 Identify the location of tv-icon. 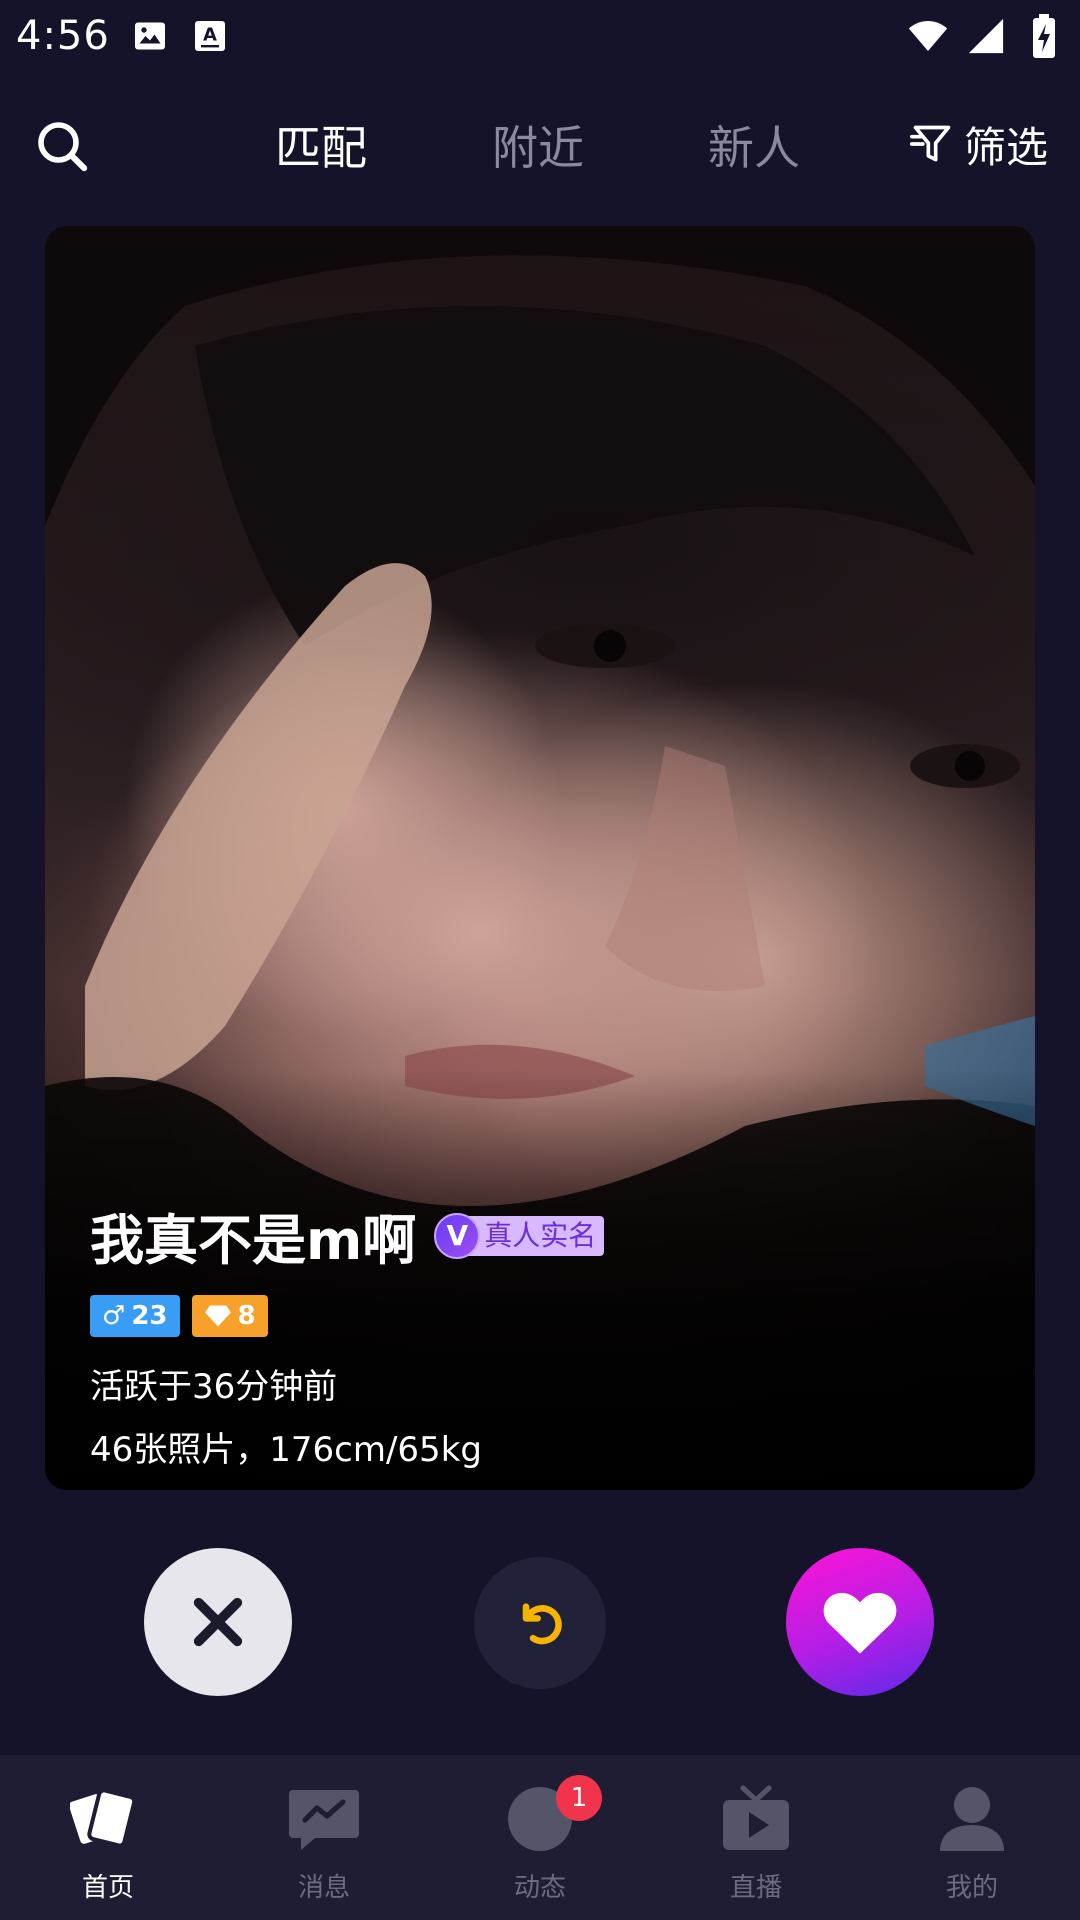
(756, 1819).